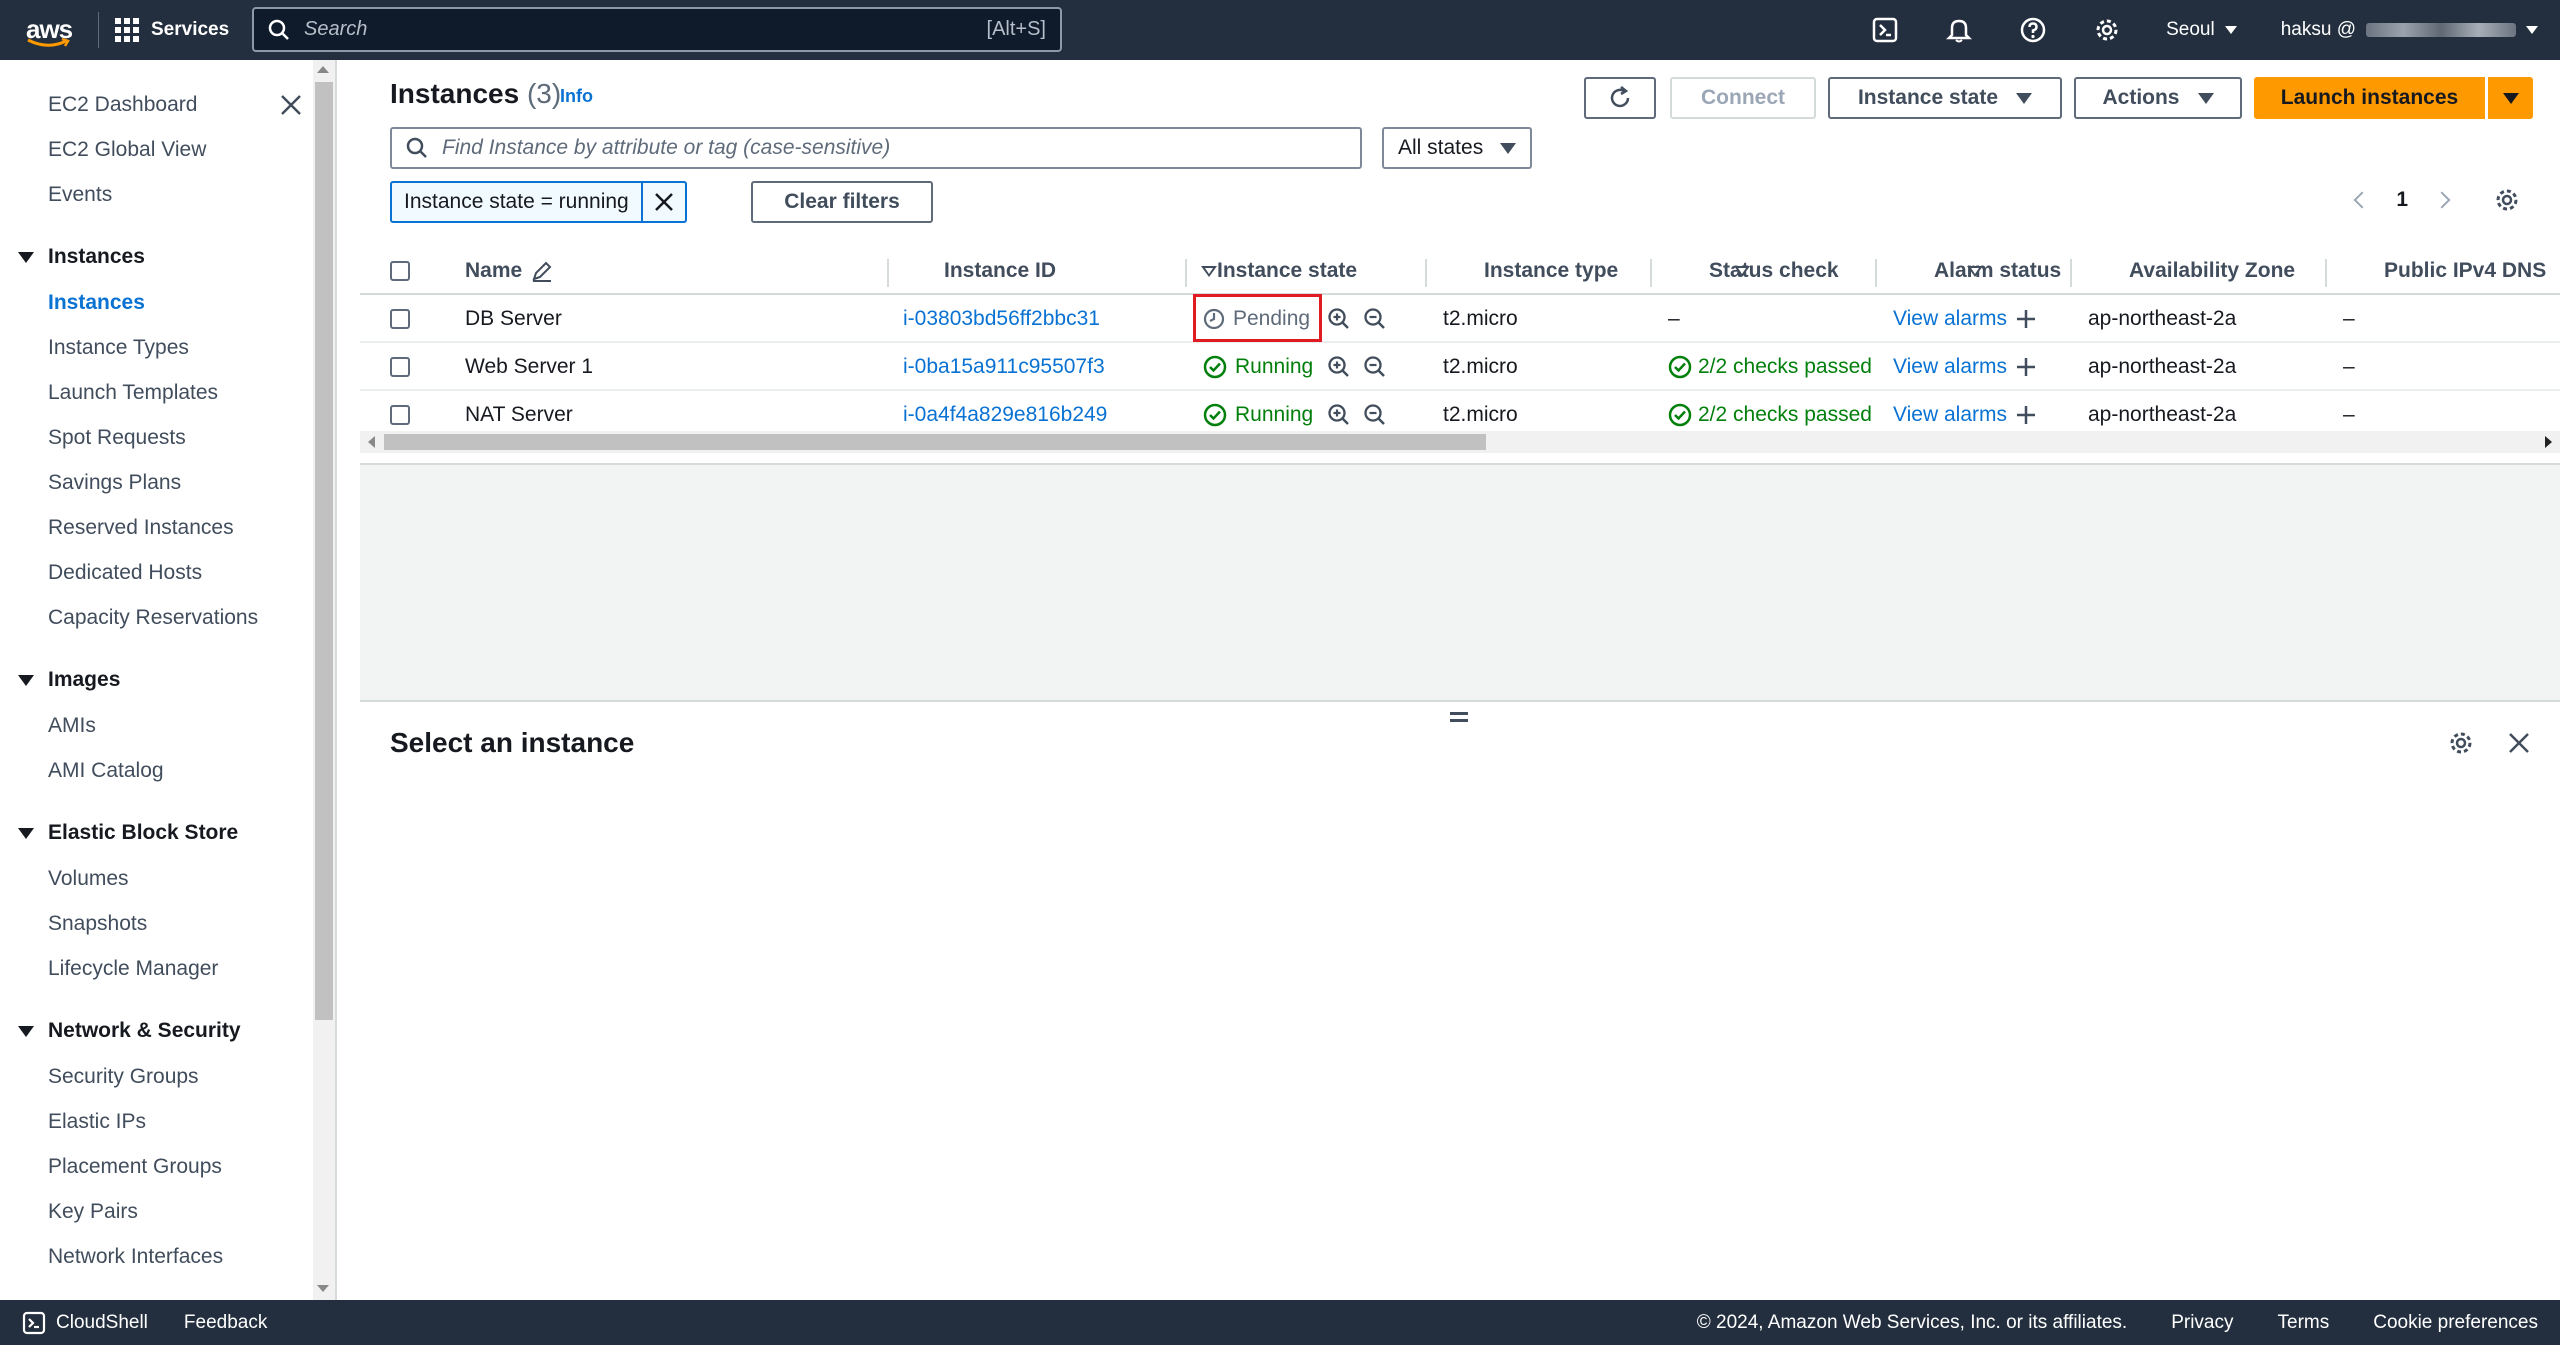 This screenshot has width=2560, height=1345. What do you see at coordinates (133, 969) in the screenshot?
I see `sidebar-item-lifecycle-manager: Lifecycle Manager` at bounding box center [133, 969].